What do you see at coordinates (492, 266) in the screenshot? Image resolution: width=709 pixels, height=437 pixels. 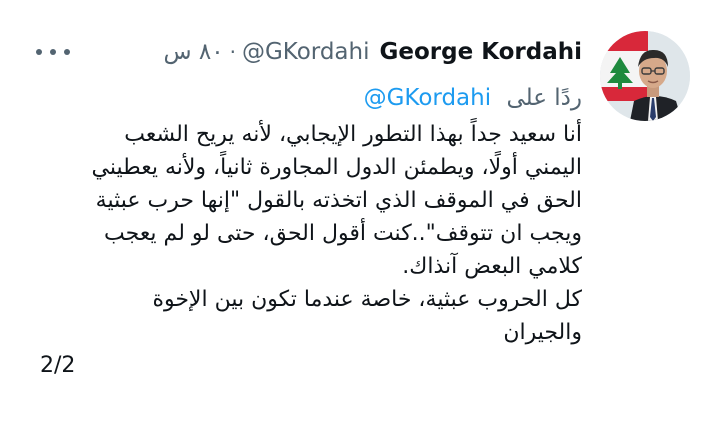 I see `tweet-text-line: كلامي البعض آنذاك.` at bounding box center [492, 266].